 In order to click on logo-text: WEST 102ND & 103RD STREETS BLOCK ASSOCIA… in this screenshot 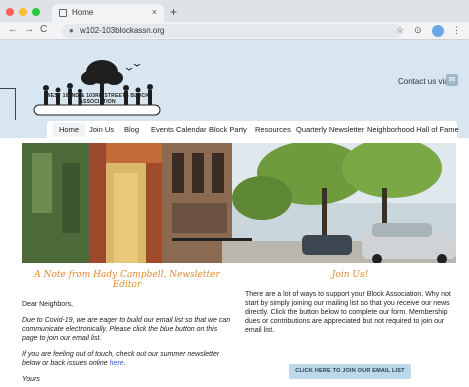, I will do `click(97, 99)`.